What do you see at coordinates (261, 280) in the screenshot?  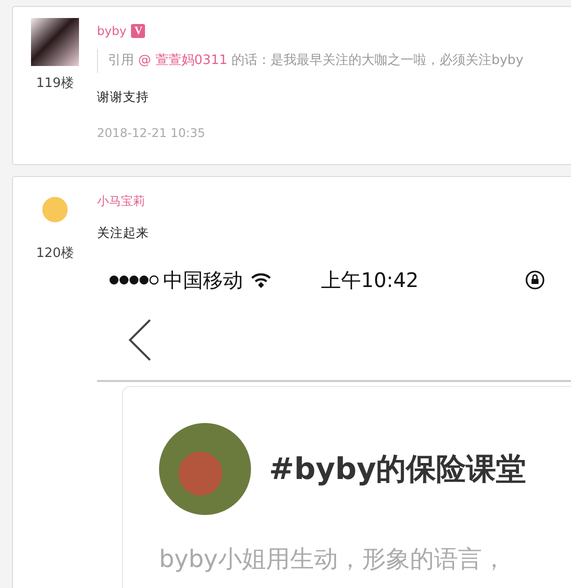 I see `wifi-icon` at bounding box center [261, 280].